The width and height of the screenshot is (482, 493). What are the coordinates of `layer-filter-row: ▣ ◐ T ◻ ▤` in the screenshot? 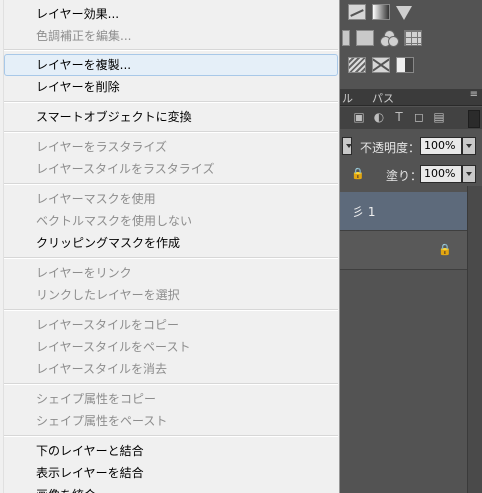 It's located at (411, 118).